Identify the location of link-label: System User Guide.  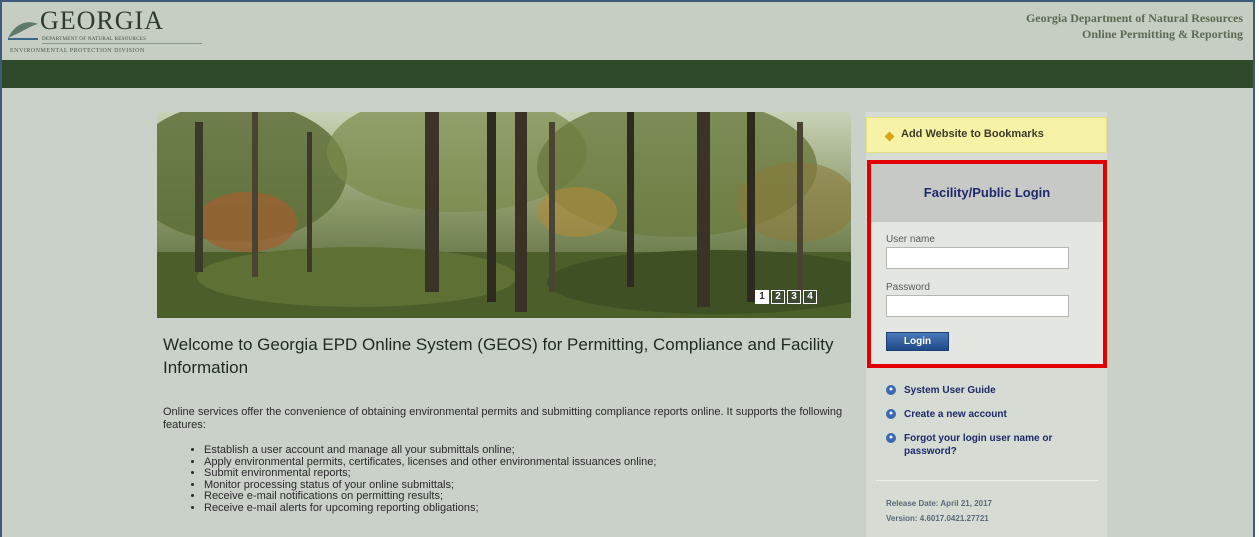
(950, 390).